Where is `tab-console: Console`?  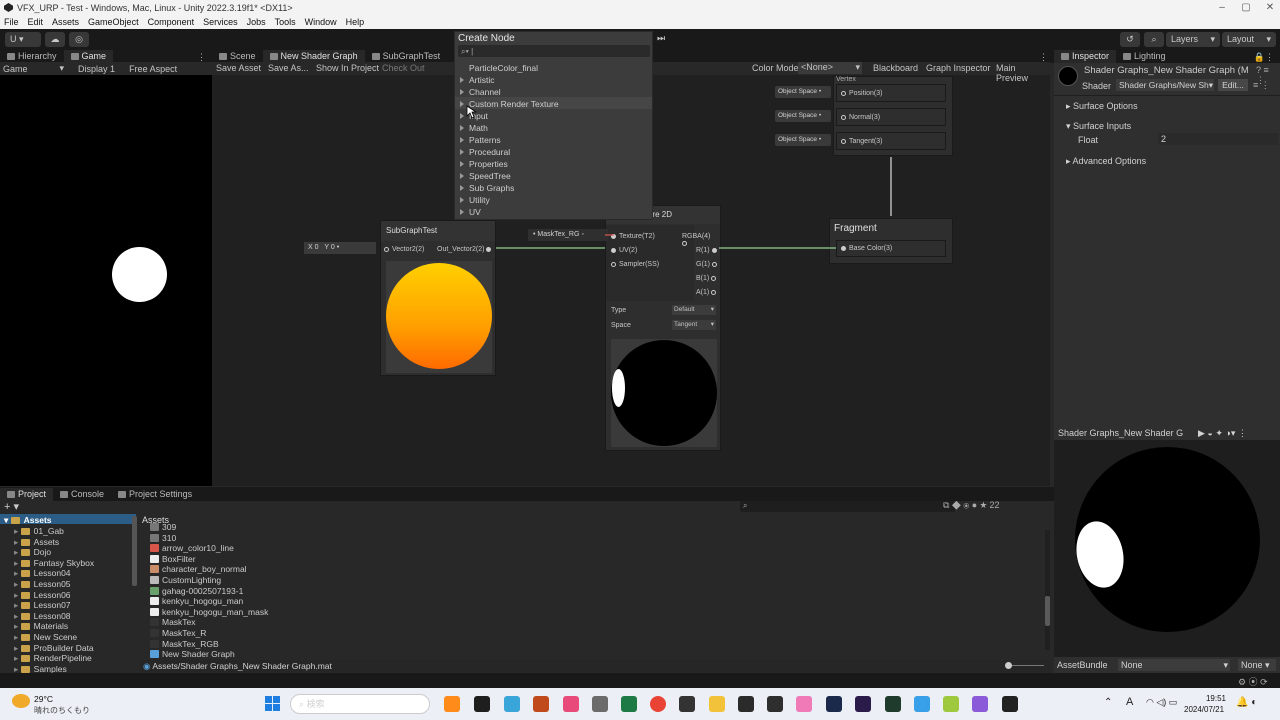
tab-console: Console is located at coordinates (82, 494).